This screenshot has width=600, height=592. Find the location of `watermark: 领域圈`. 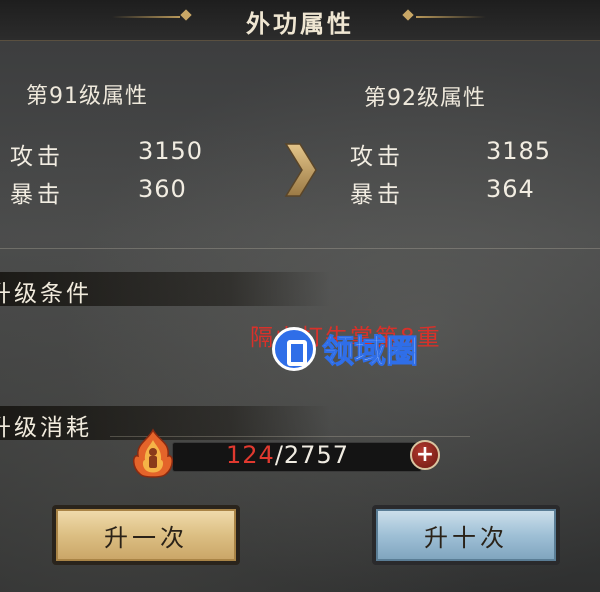

watermark: 领域圈 is located at coordinates (372, 349).